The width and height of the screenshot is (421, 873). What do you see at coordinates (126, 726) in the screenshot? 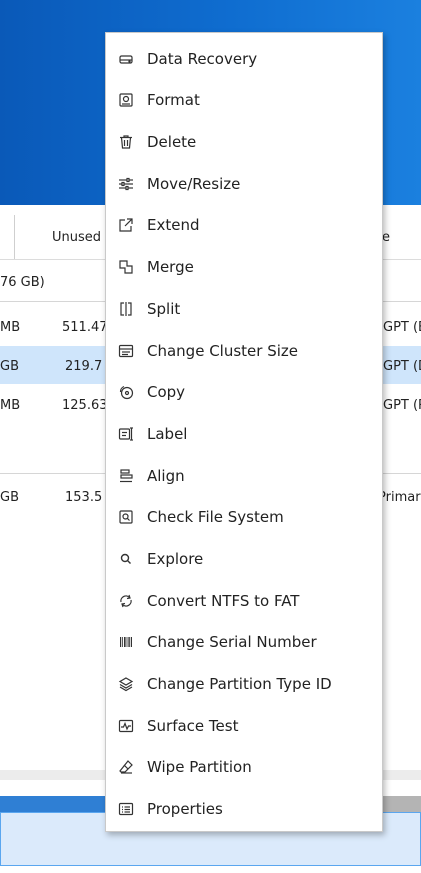
I see `surface-test-icon` at bounding box center [126, 726].